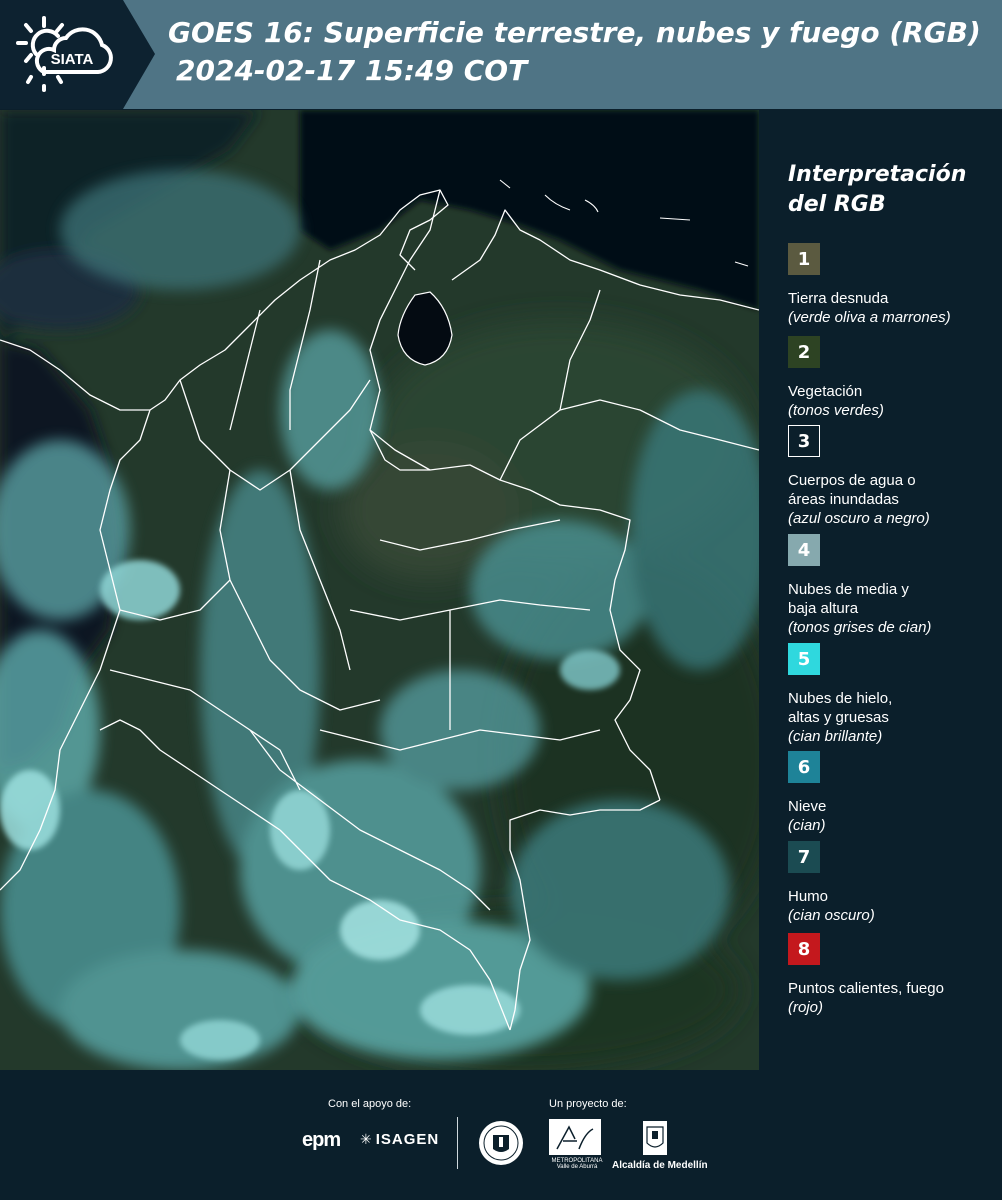  What do you see at coordinates (501, 1143) in the screenshot?
I see `medellin-seal-icon` at bounding box center [501, 1143].